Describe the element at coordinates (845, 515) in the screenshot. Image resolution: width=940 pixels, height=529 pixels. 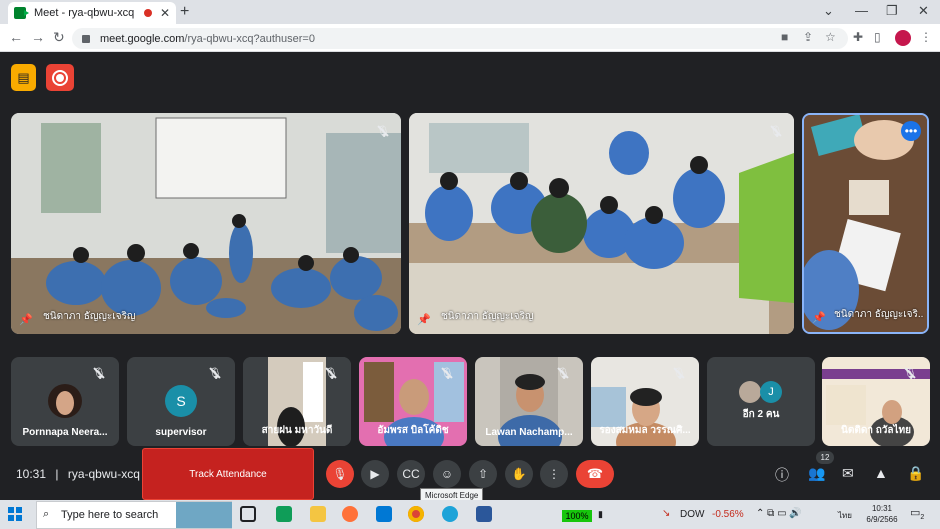
I see `input-language: ไทย` at that location.